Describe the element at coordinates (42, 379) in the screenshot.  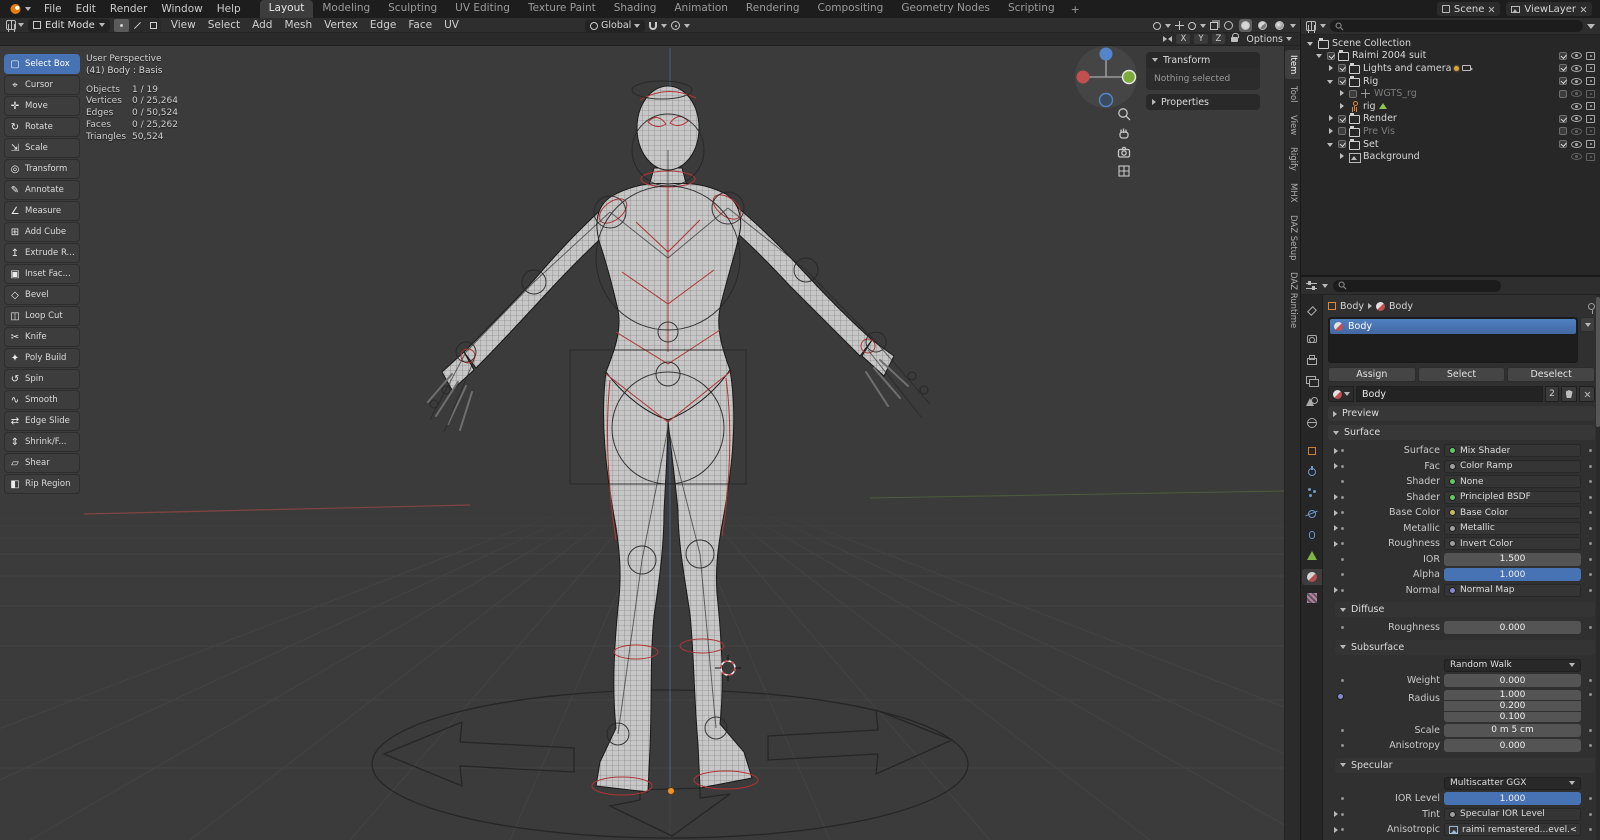
I see `tool-spin: ↺ Spin` at that location.